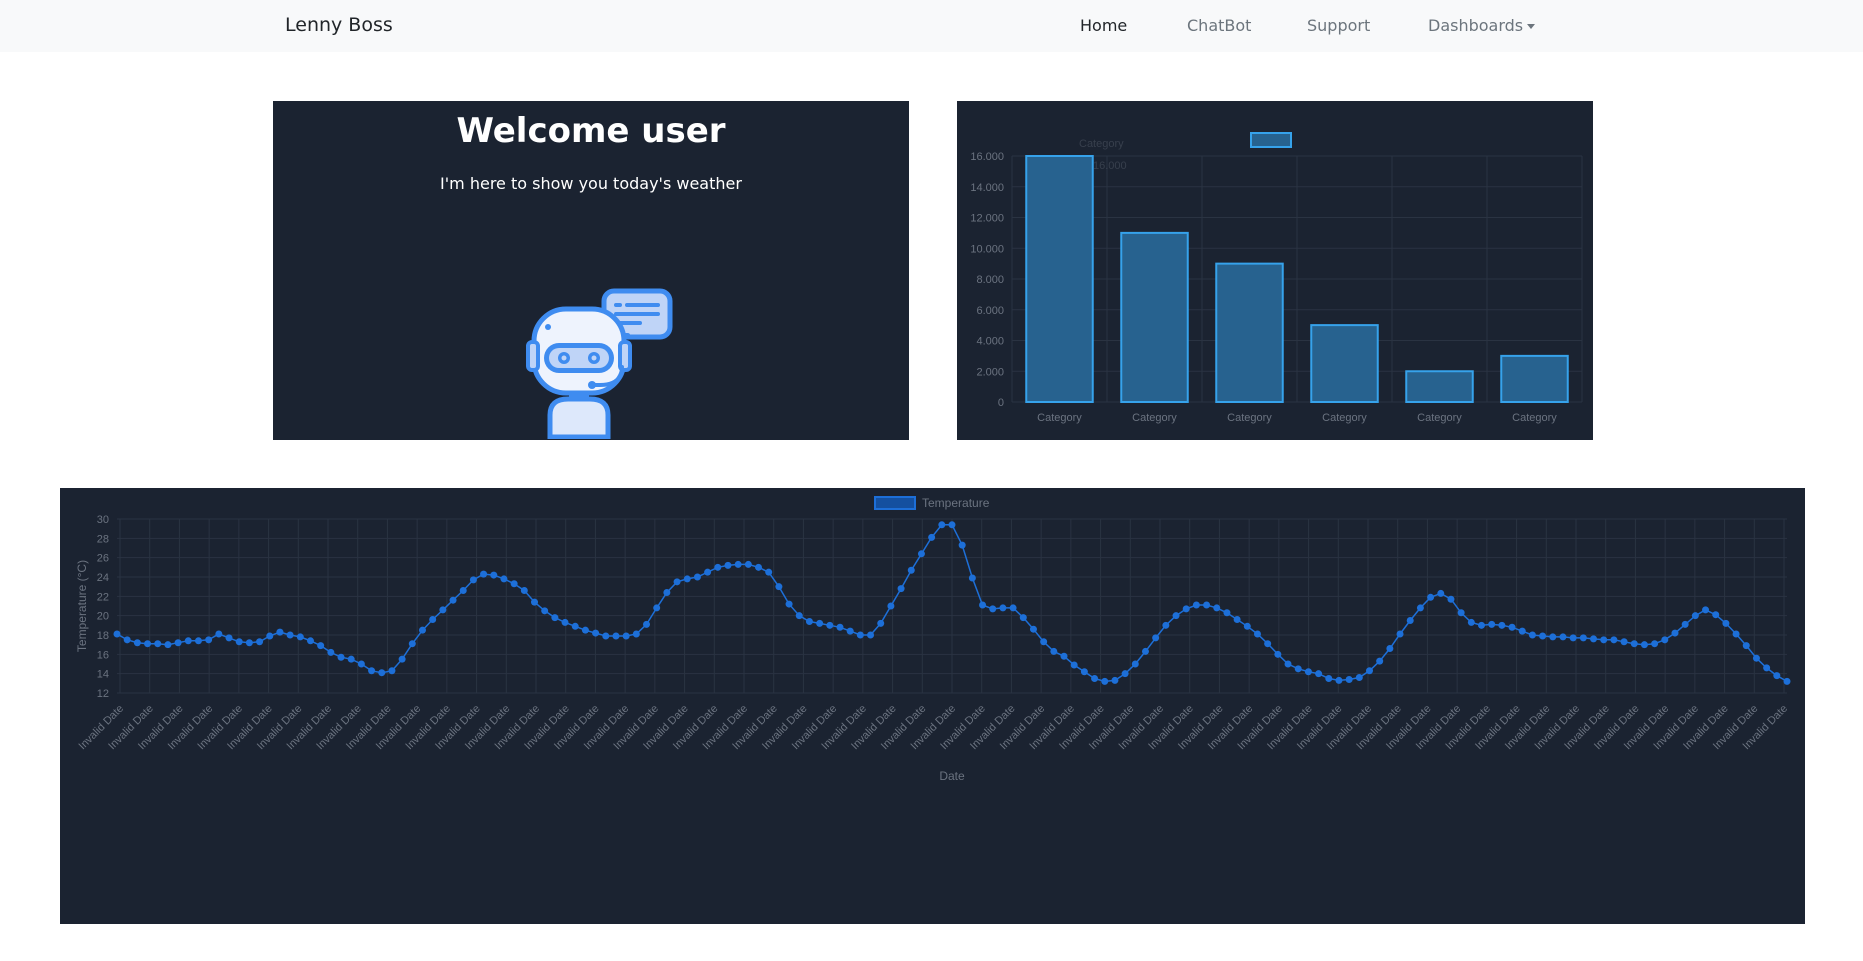  What do you see at coordinates (952, 776) in the screenshot?
I see `x-axis-title: Date` at bounding box center [952, 776].